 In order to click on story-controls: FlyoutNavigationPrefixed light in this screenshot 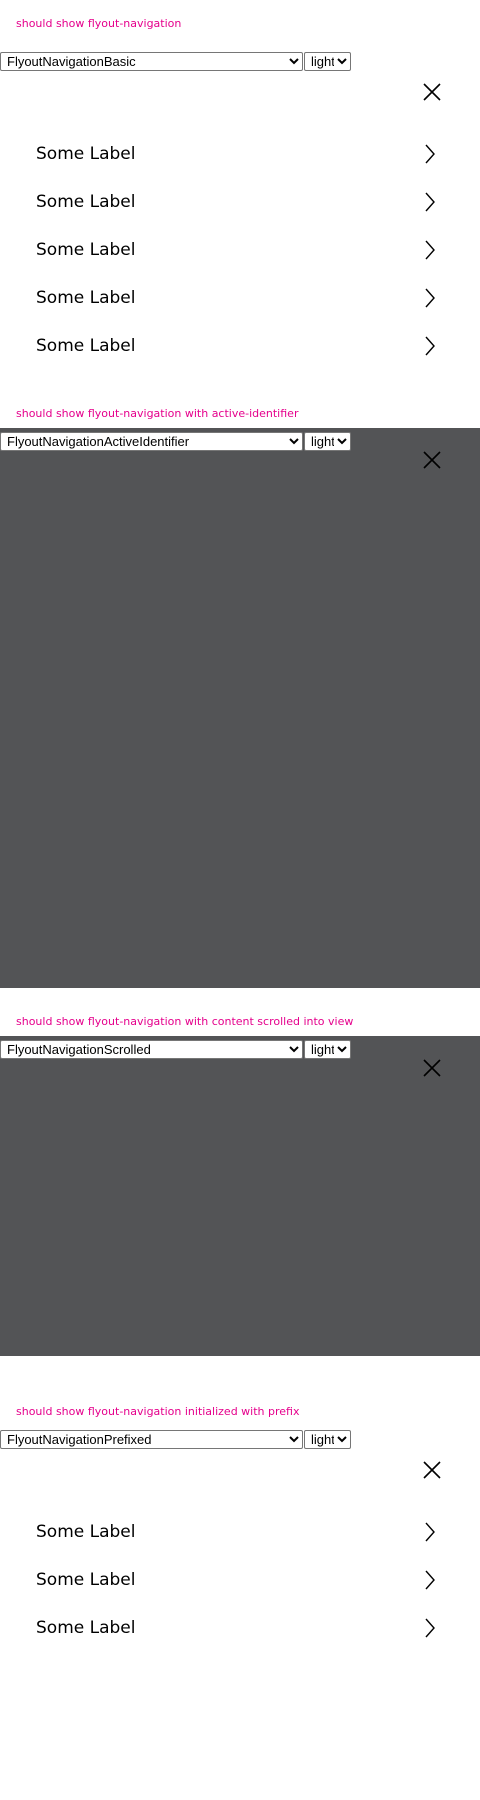, I will do `click(240, 1440)`.